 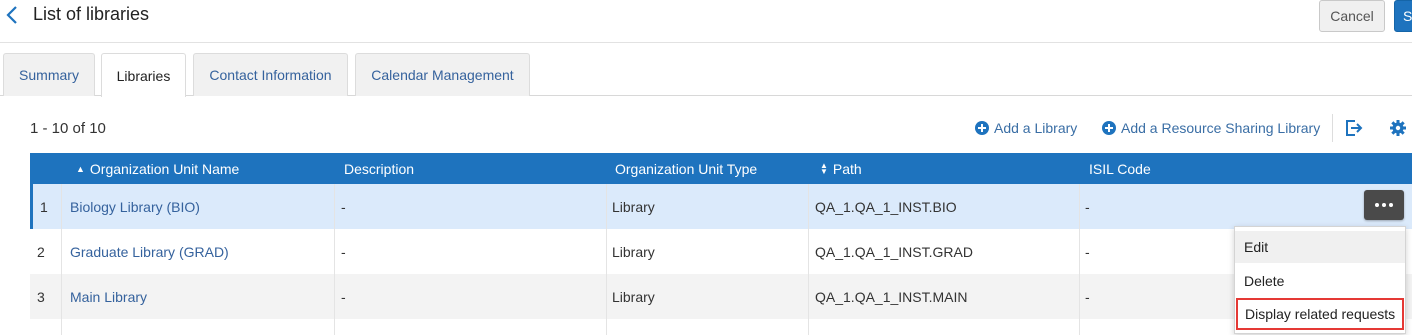 I want to click on gear-icon, so click(x=1398, y=128).